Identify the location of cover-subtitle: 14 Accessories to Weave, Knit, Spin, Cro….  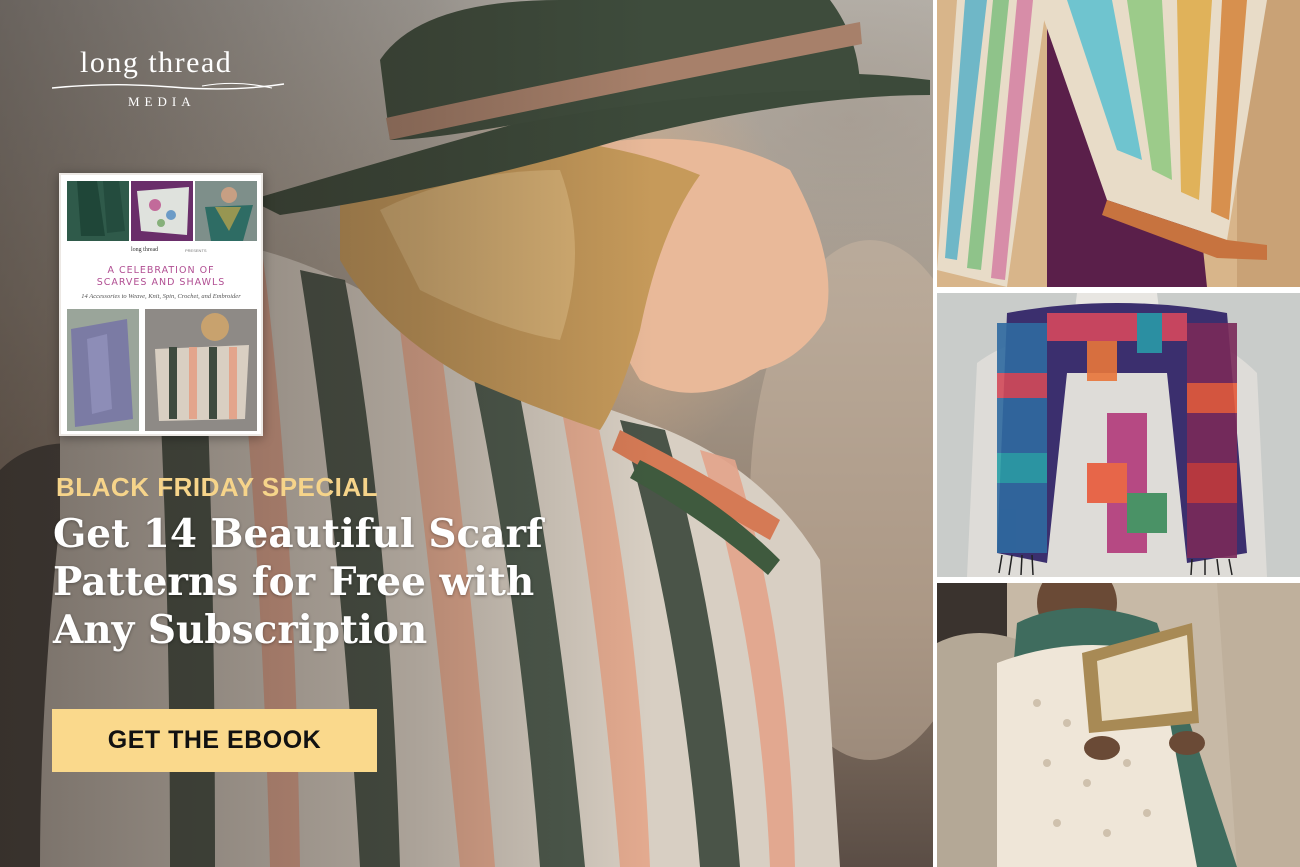
(161, 296).